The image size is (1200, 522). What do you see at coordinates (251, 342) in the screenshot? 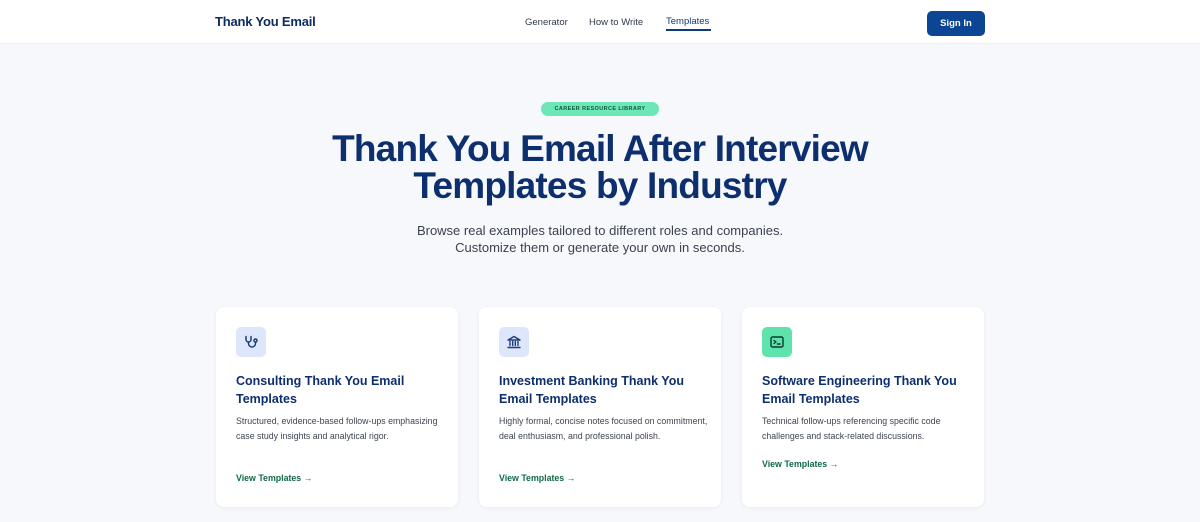
I see `stethoscope-icon` at bounding box center [251, 342].